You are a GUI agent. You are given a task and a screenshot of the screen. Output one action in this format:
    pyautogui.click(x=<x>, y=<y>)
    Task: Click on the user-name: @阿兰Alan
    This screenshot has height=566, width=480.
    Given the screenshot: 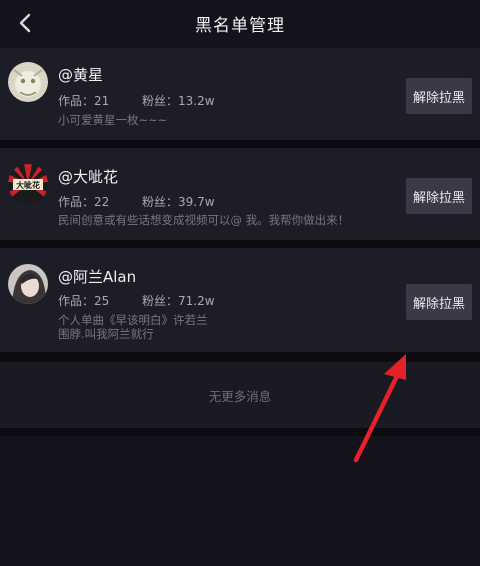 What is the action you would take?
    pyautogui.click(x=97, y=277)
    